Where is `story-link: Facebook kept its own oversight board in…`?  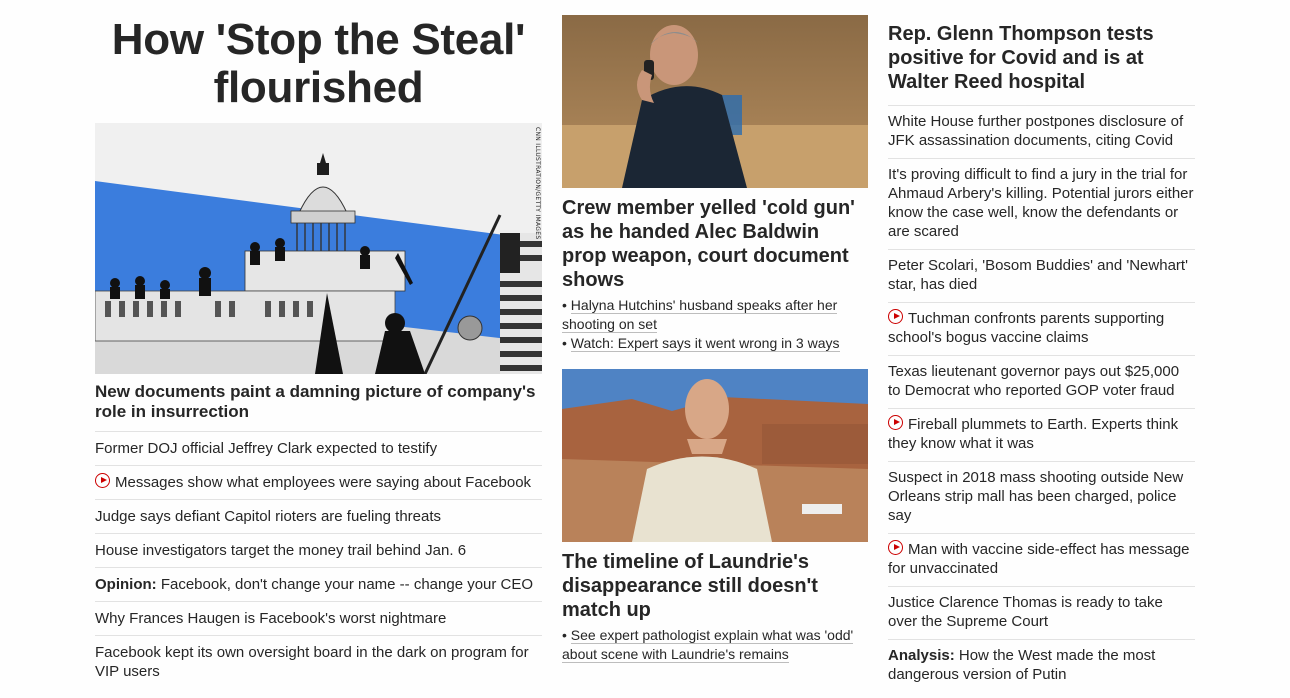
story-link: Facebook kept its own oversight board in… is located at coordinates (312, 662).